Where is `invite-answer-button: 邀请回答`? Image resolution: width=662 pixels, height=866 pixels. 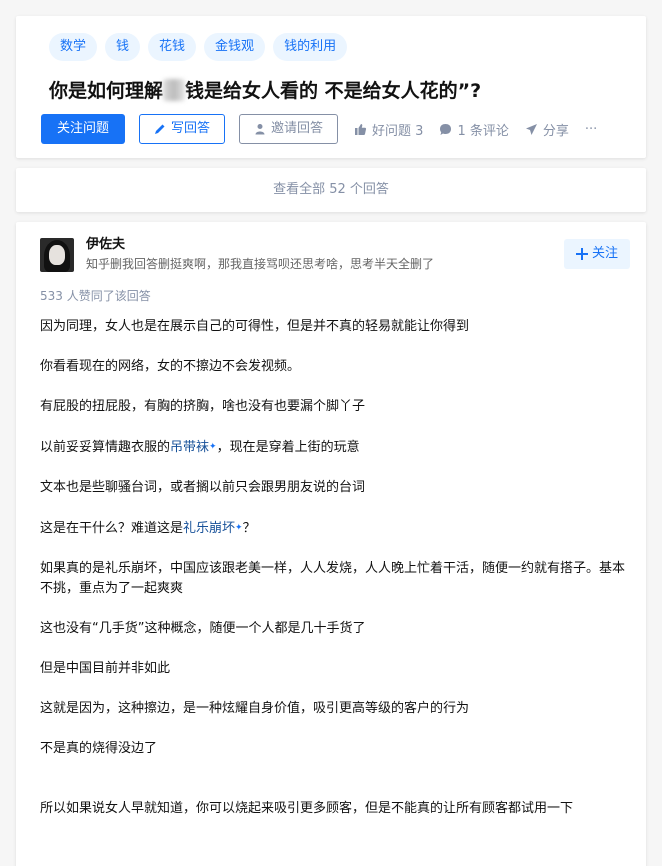
invite-answer-button: 邀请回答 is located at coordinates (289, 129).